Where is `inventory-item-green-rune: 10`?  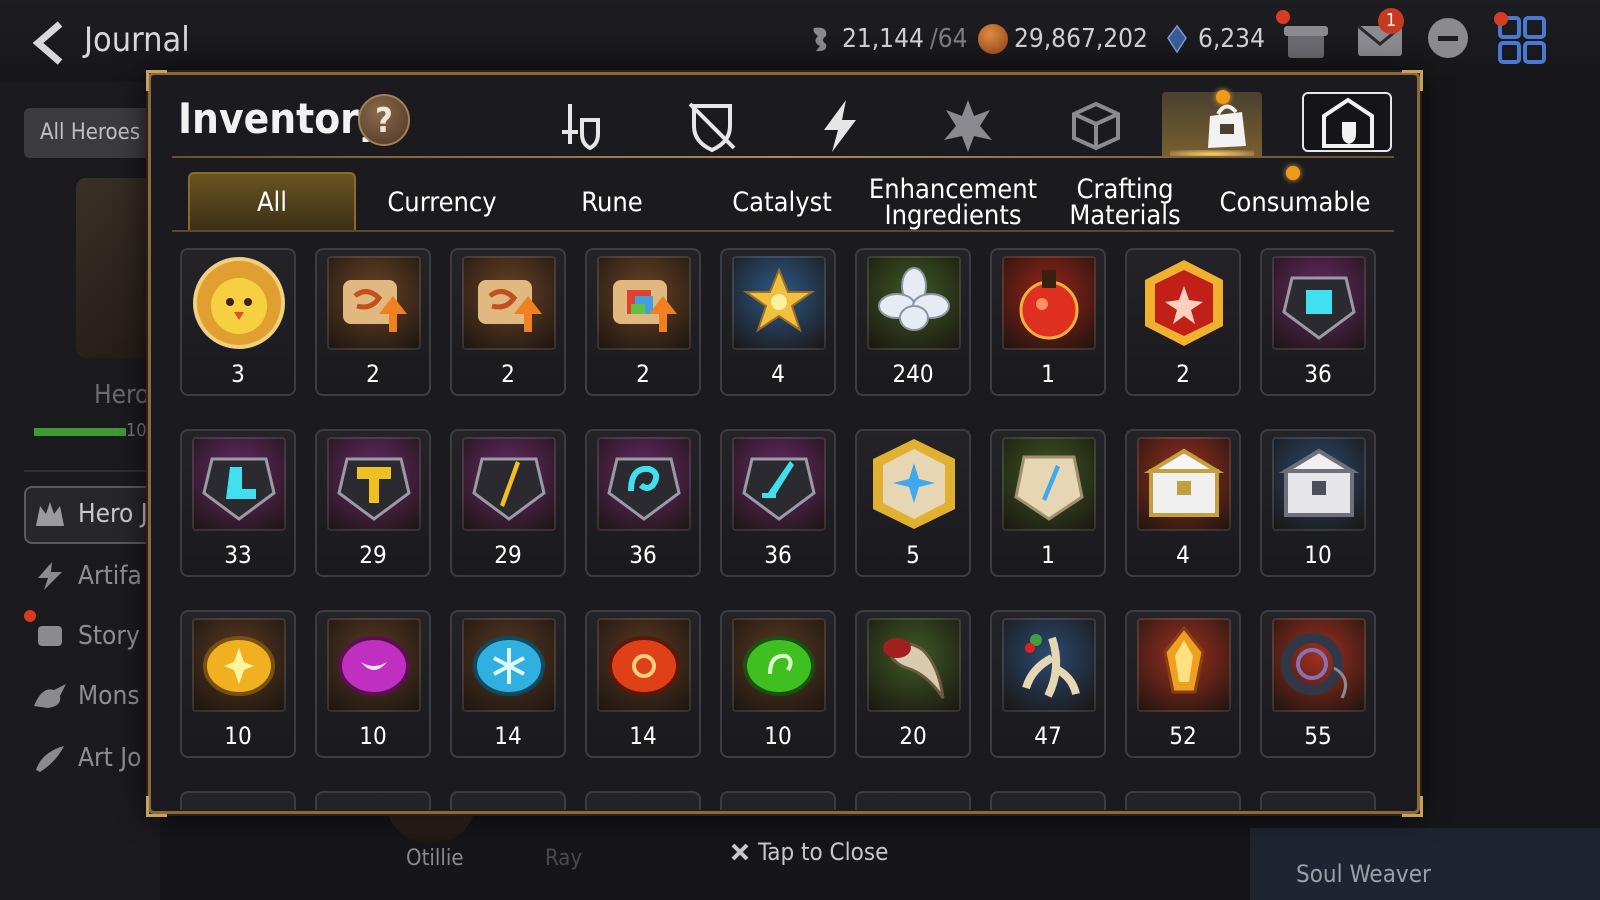
inventory-item-green-rune: 10 is located at coordinates (778, 684).